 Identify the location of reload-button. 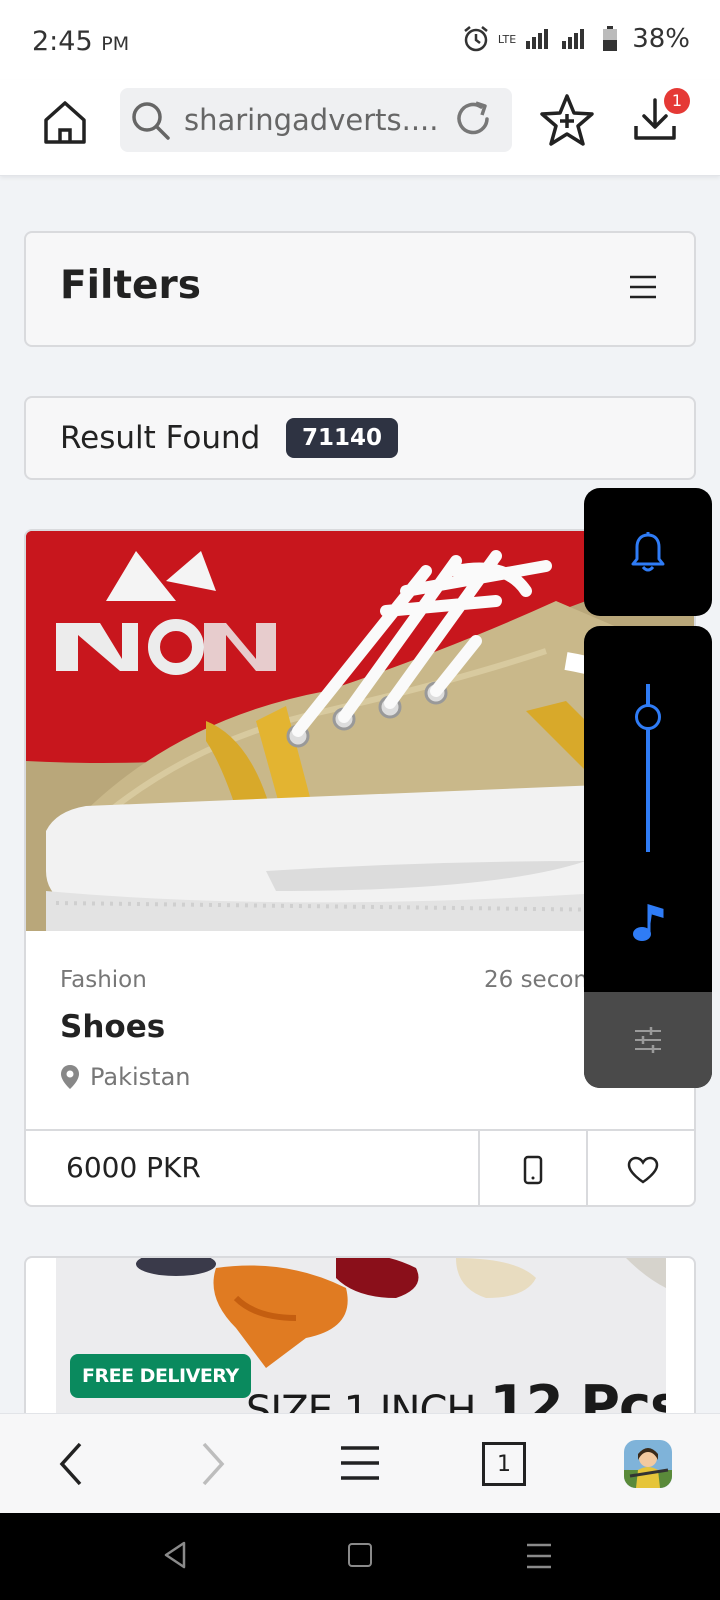
(473, 121).